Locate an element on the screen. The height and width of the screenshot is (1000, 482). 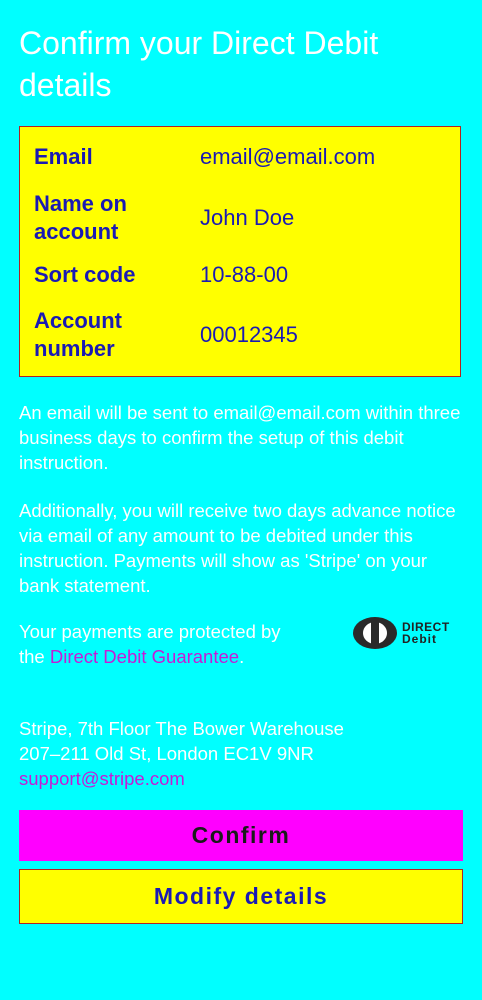
direct-debit-icon is located at coordinates (375, 633).